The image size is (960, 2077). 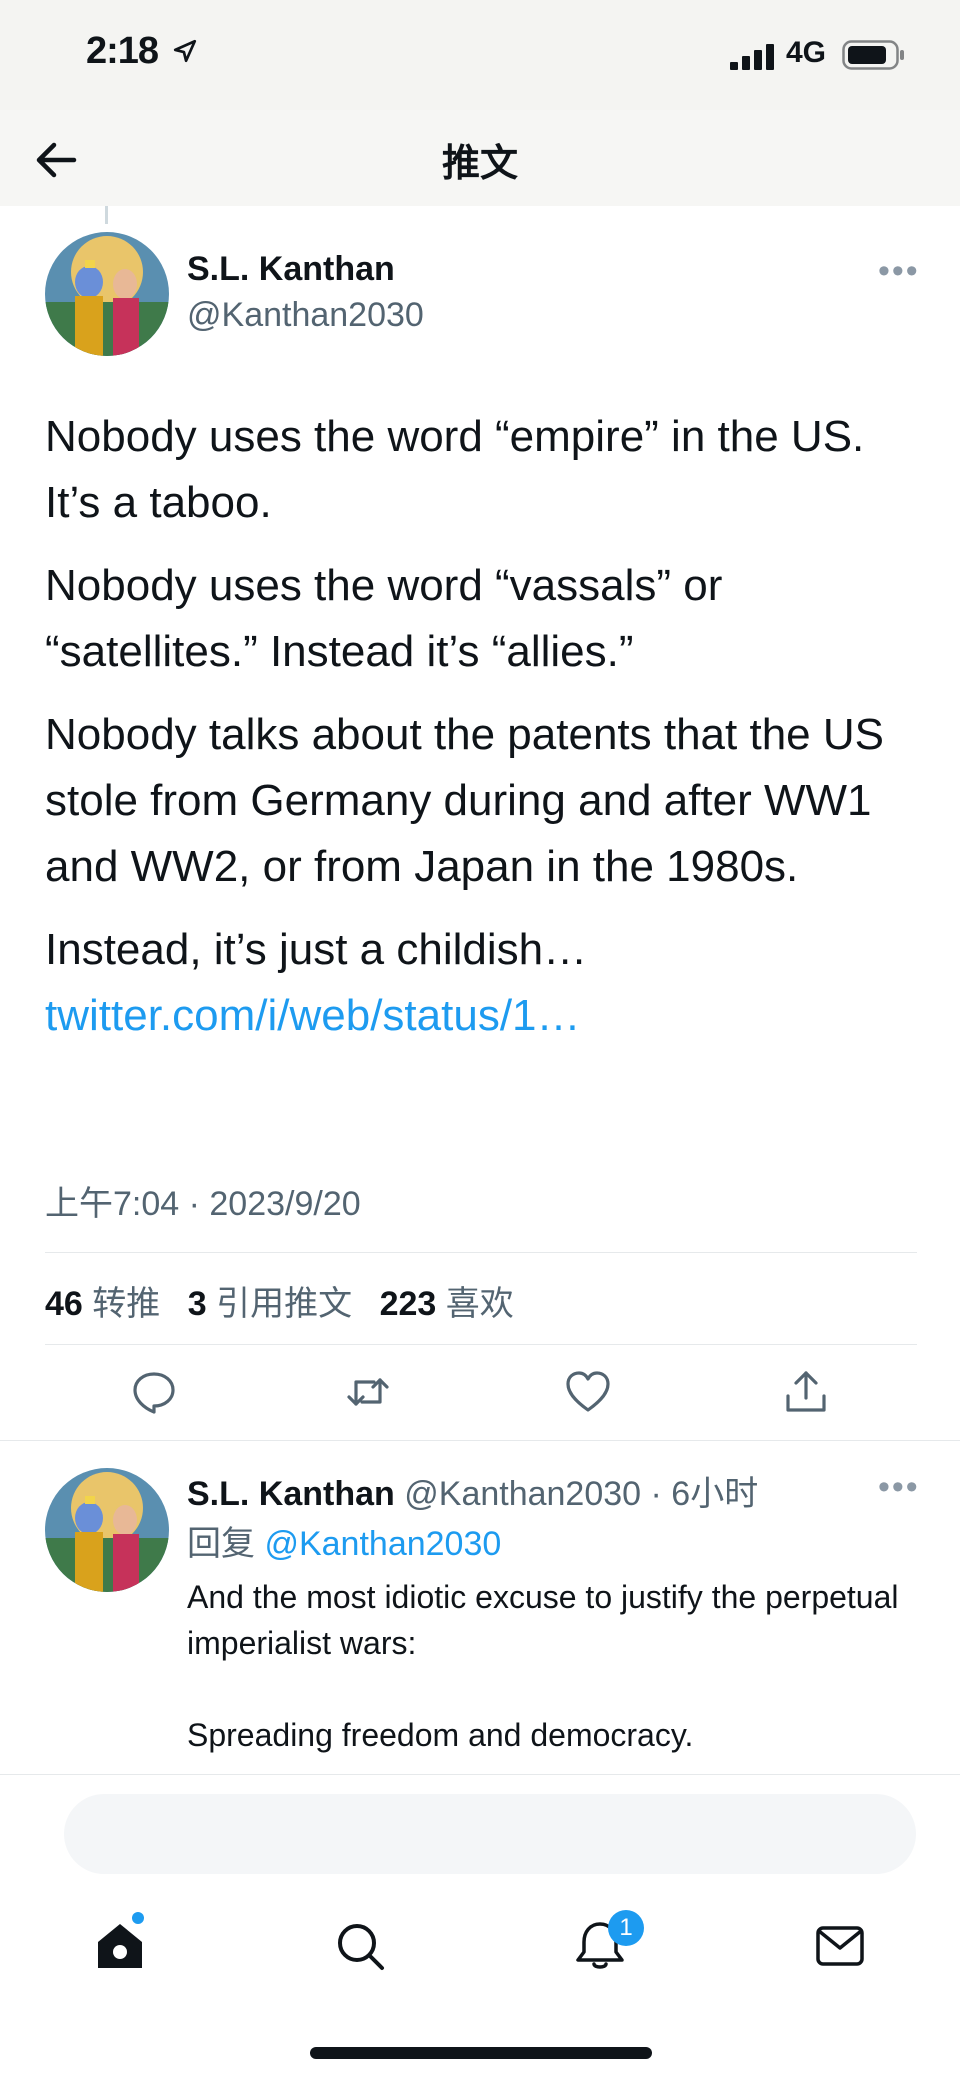 What do you see at coordinates (154, 1392) in the screenshot?
I see `reply-icon` at bounding box center [154, 1392].